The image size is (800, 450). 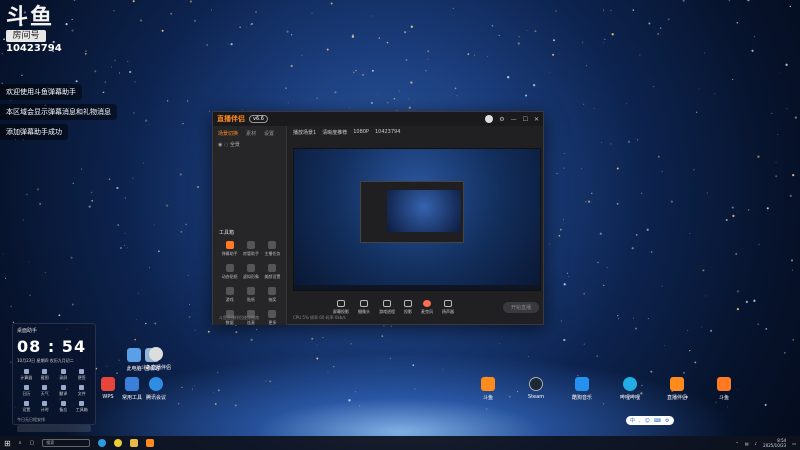 What do you see at coordinates (45, 407) in the screenshot?
I see `widget-item: 计时` at bounding box center [45, 407].